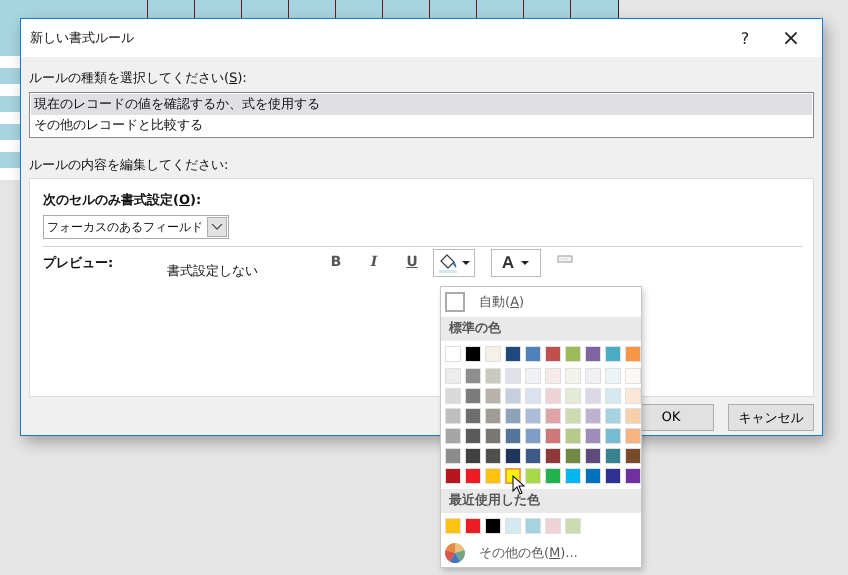 Image resolution: width=848 pixels, height=575 pixels. Describe the element at coordinates (455, 553) in the screenshot. I see `color-wheel-icon` at that location.